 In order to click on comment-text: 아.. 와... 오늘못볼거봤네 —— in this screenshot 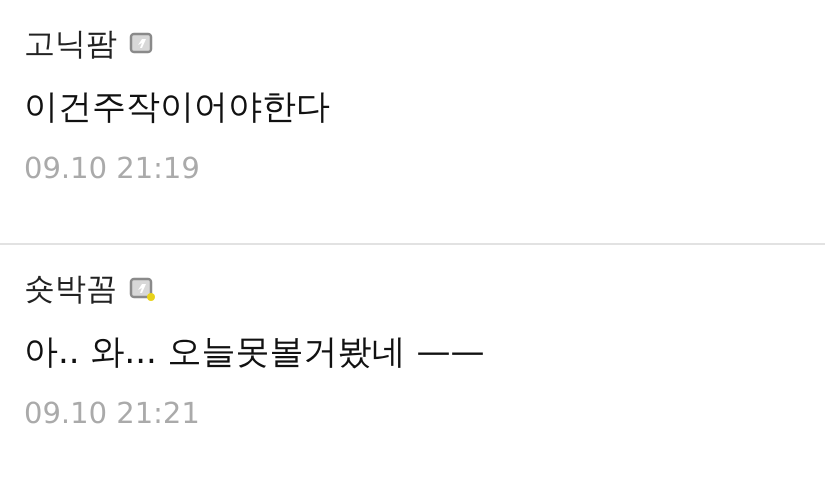, I will do `click(255, 352)`.